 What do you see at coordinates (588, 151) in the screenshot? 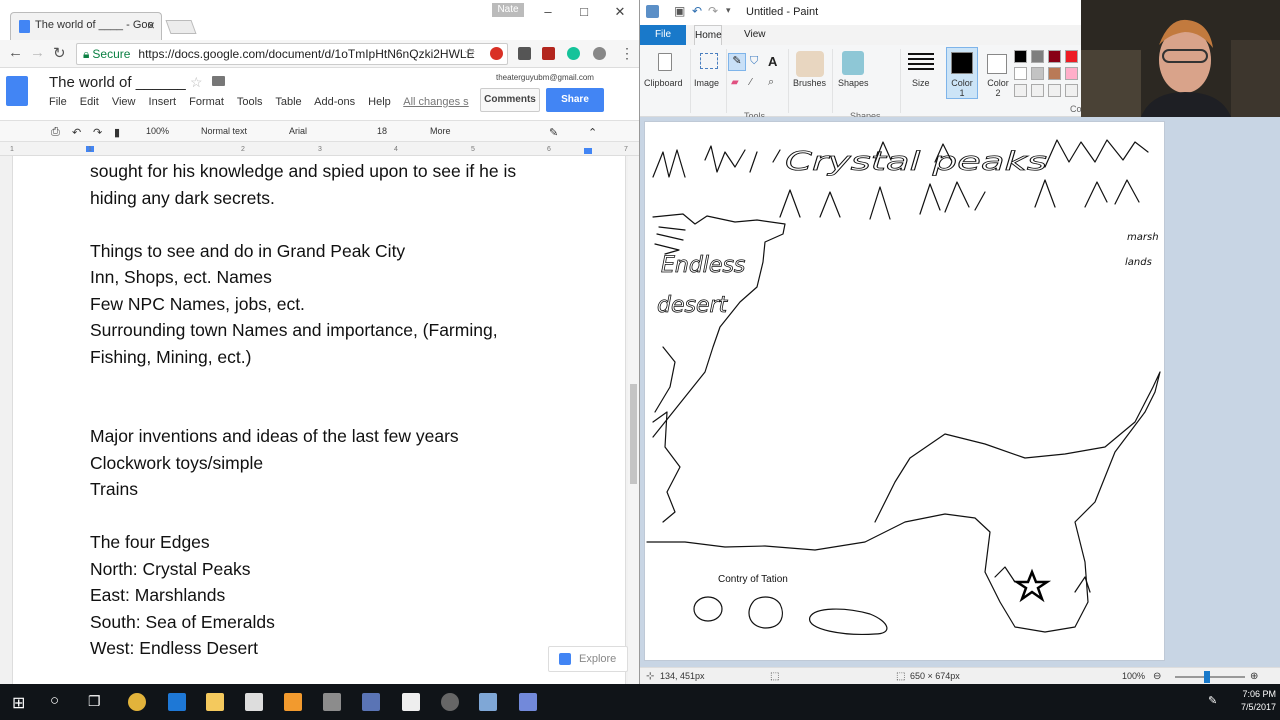
I see `right-indent-marker` at bounding box center [588, 151].